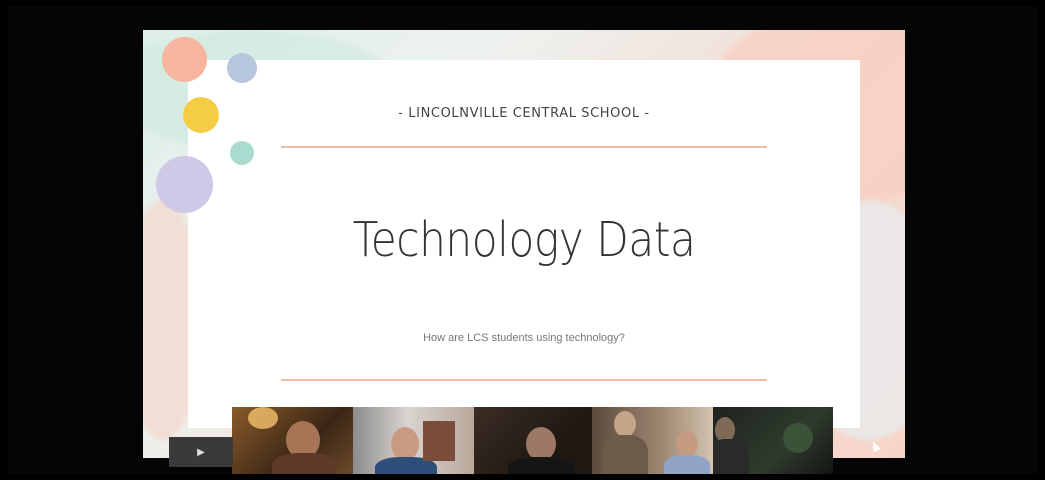 The image size is (1045, 480). I want to click on participant-video-strip, so click(532, 440).